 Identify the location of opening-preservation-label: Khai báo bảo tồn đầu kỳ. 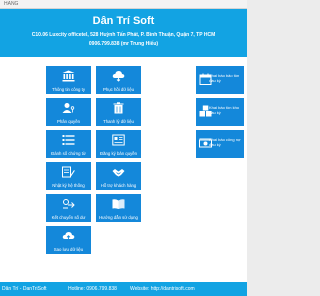
(224, 78).